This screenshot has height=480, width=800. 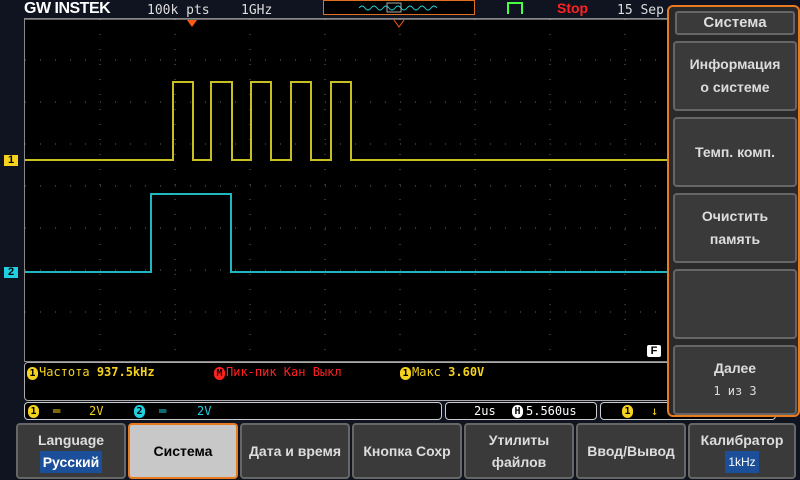 What do you see at coordinates (655, 411) in the screenshot?
I see `falling-edge-icon: ↓` at bounding box center [655, 411].